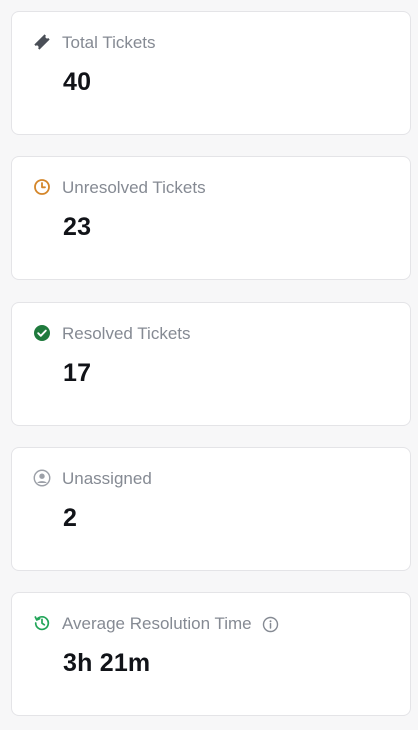  I want to click on stat-label: Total Tickets, so click(109, 42).